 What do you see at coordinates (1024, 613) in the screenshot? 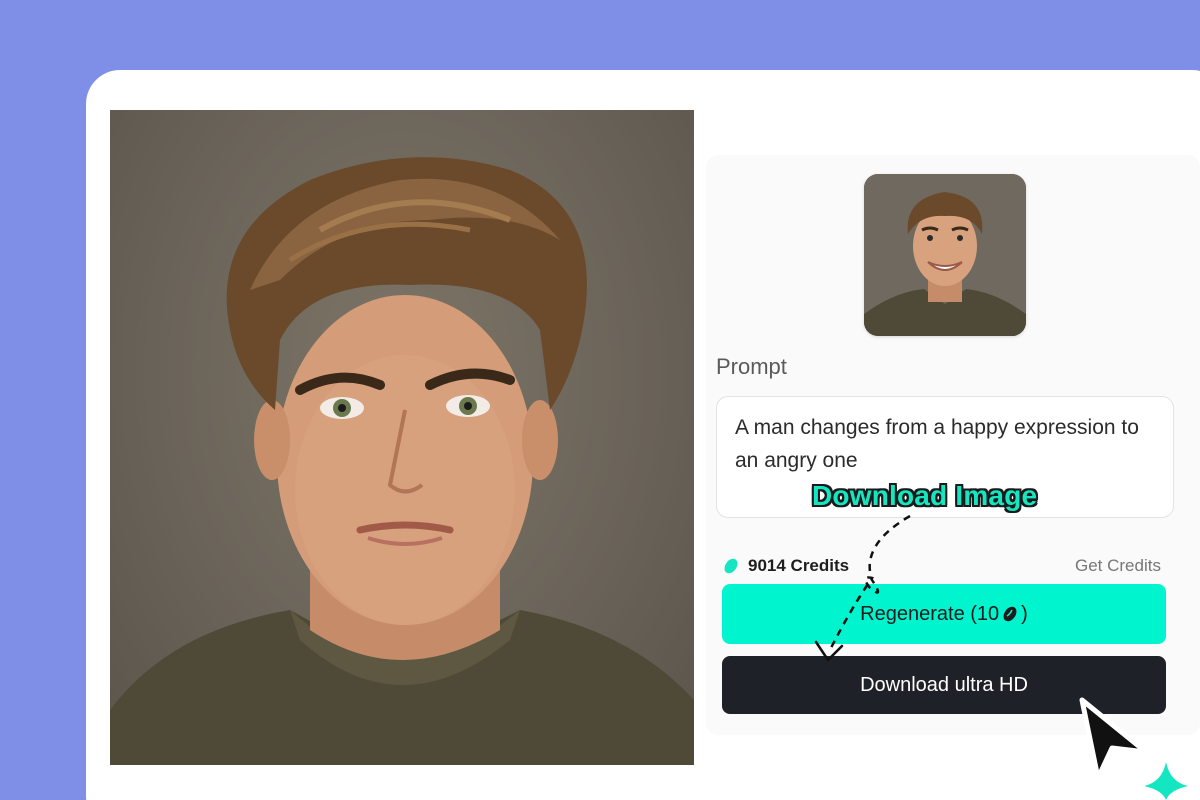
I see `regenerate-suffix: )` at bounding box center [1024, 613].